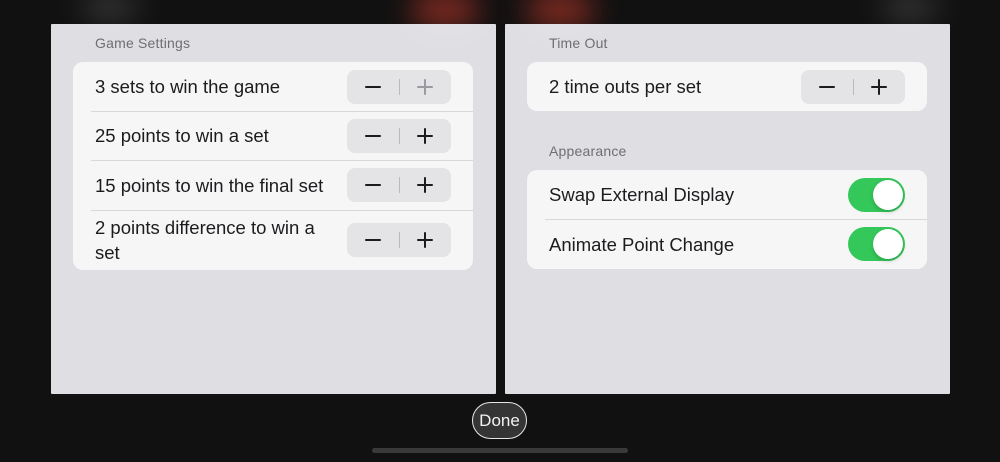 This screenshot has width=1000, height=462. I want to click on home-indicator, so click(500, 450).